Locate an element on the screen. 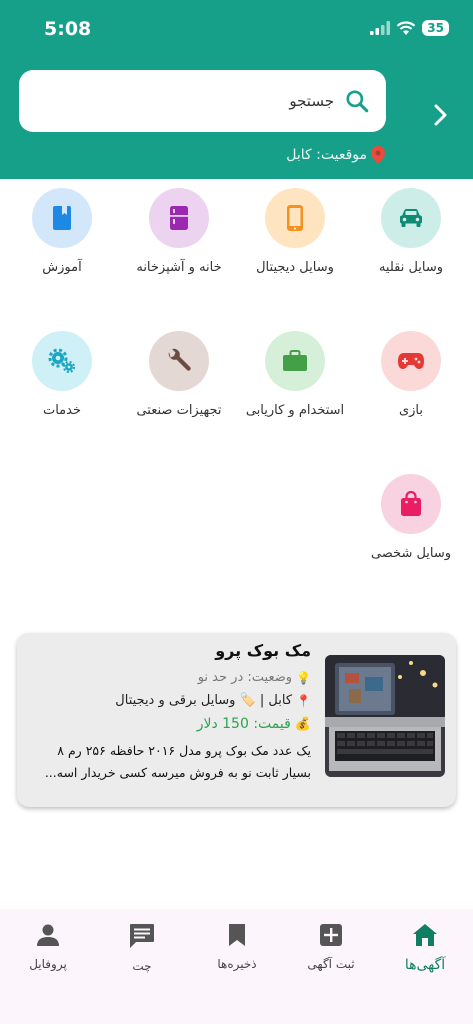  category-label: خانه و آشپزخانه is located at coordinates (179, 267).